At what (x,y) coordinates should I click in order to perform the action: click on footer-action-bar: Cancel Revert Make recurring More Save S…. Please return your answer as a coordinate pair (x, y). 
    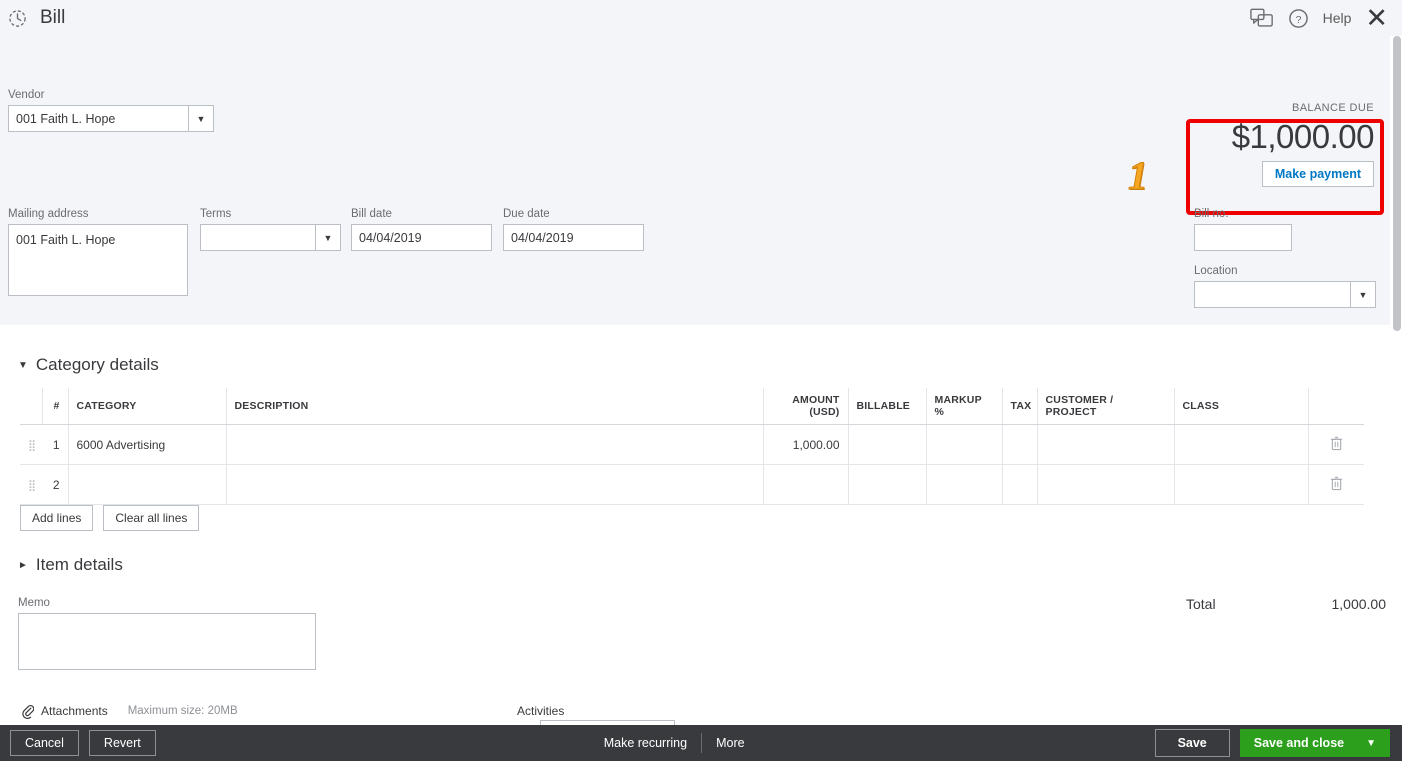
    Looking at the image, I should click on (701, 743).